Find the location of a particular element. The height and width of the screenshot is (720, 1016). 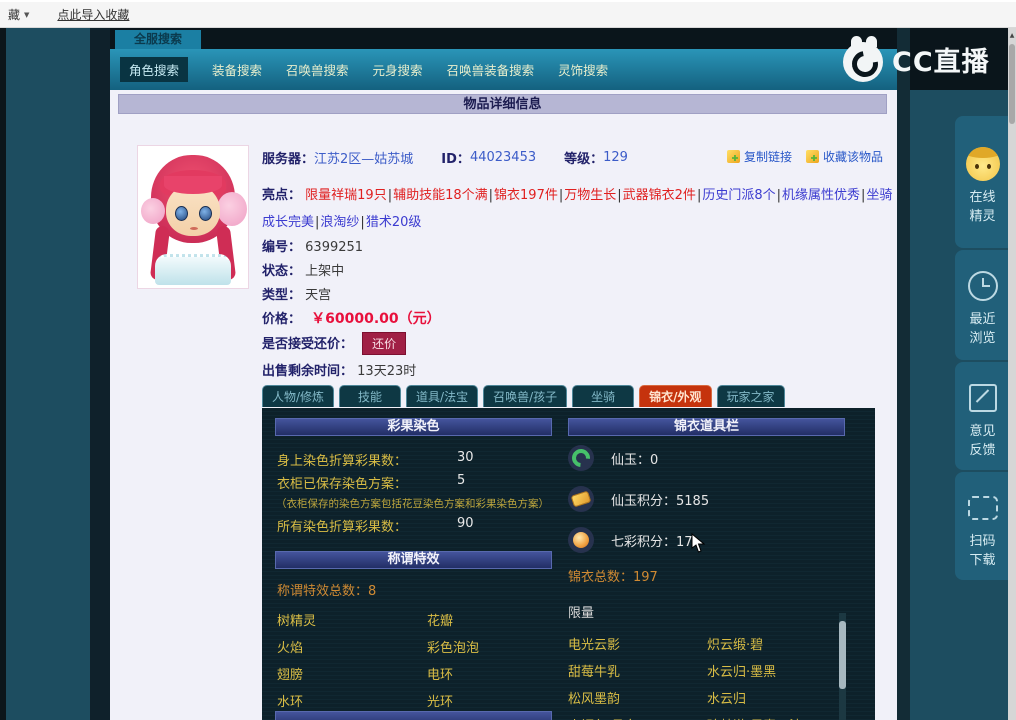

character-avatar is located at coordinates (193, 217).